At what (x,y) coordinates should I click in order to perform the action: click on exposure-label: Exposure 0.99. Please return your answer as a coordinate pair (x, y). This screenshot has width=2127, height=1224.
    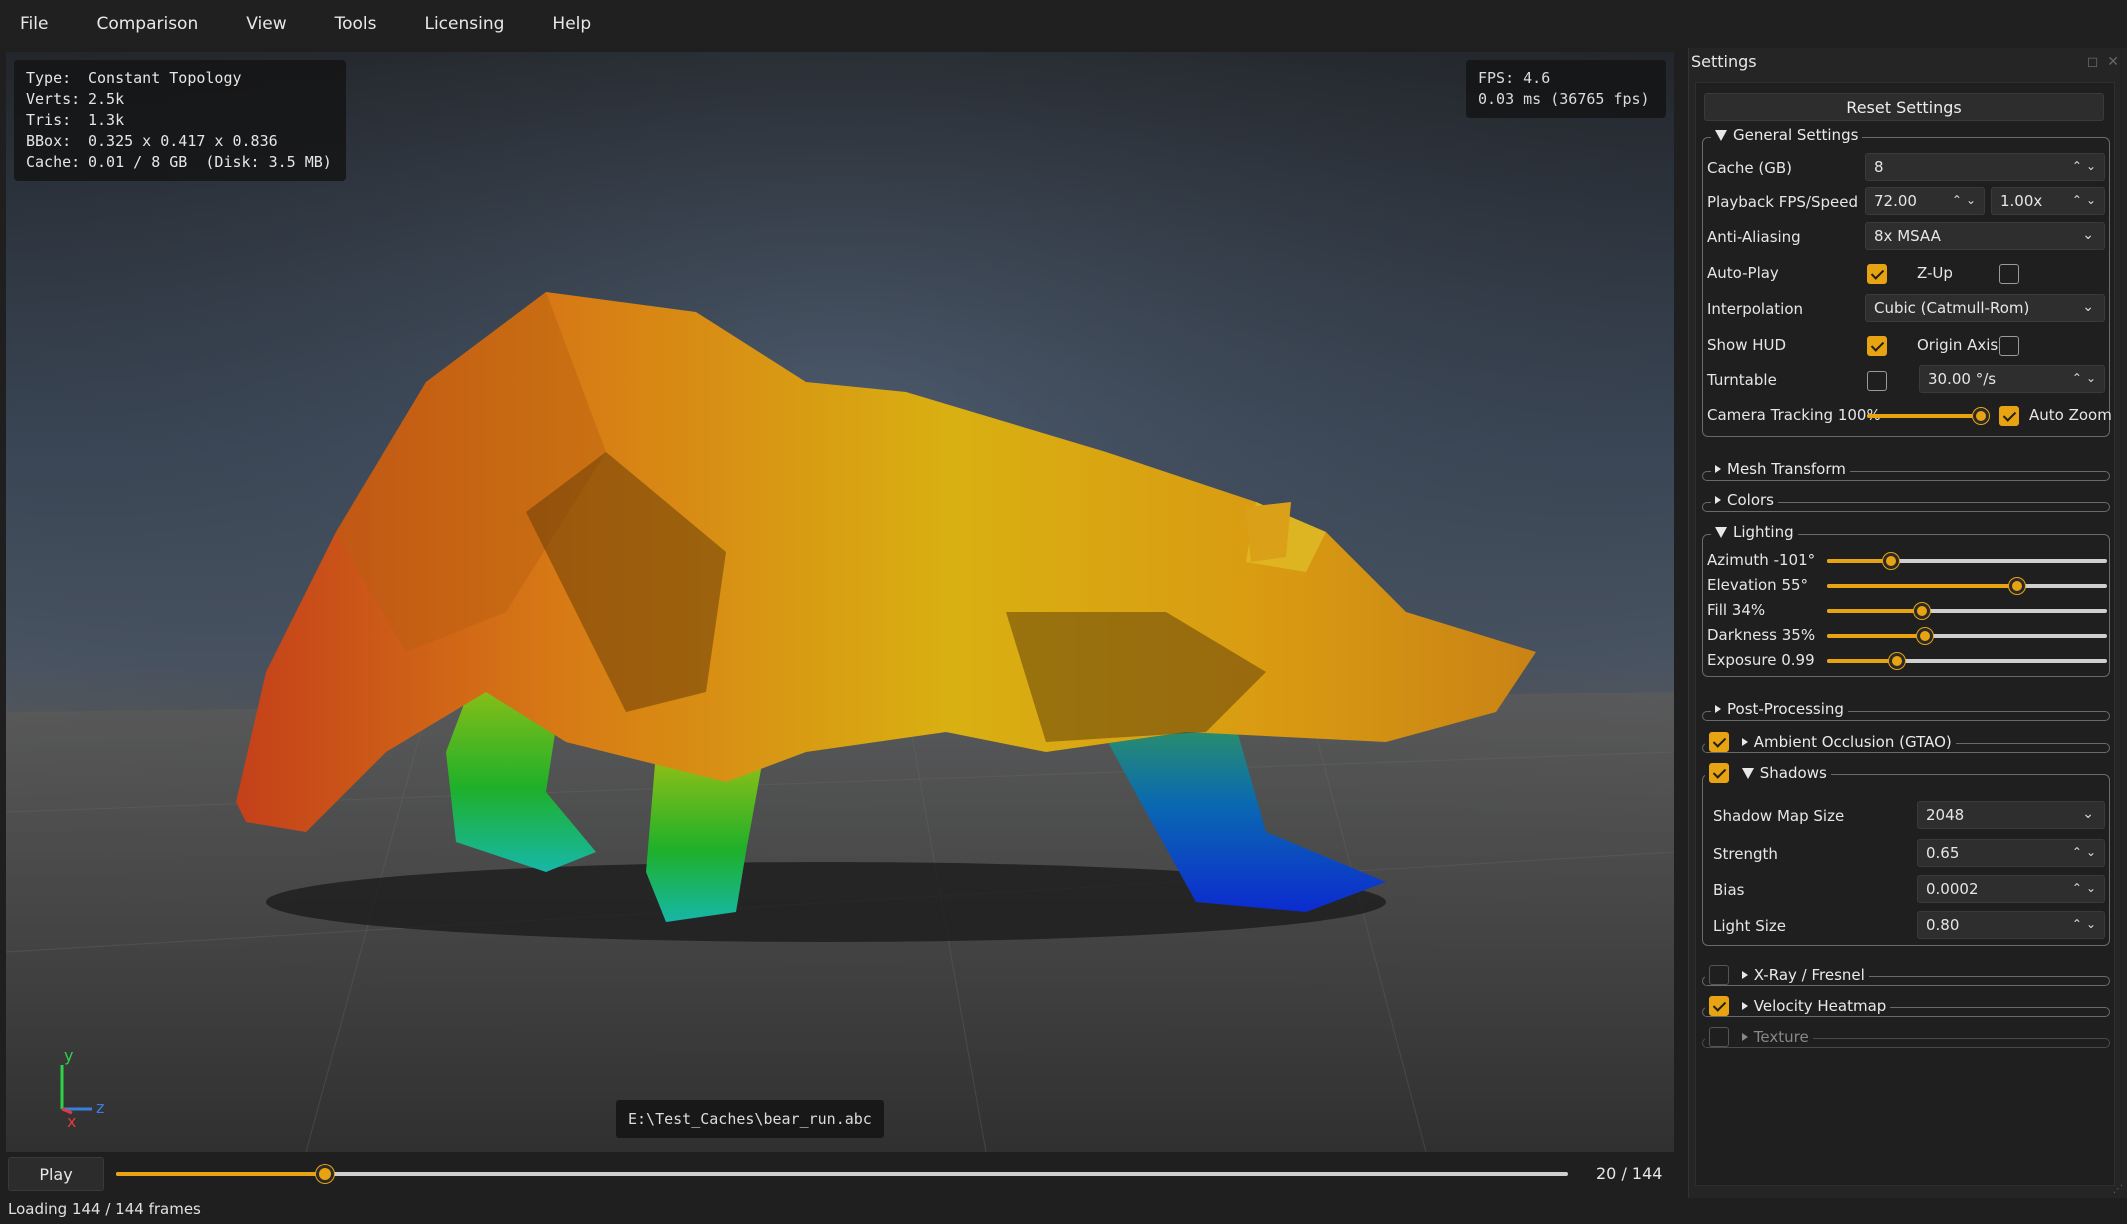
    Looking at the image, I should click on (1761, 660).